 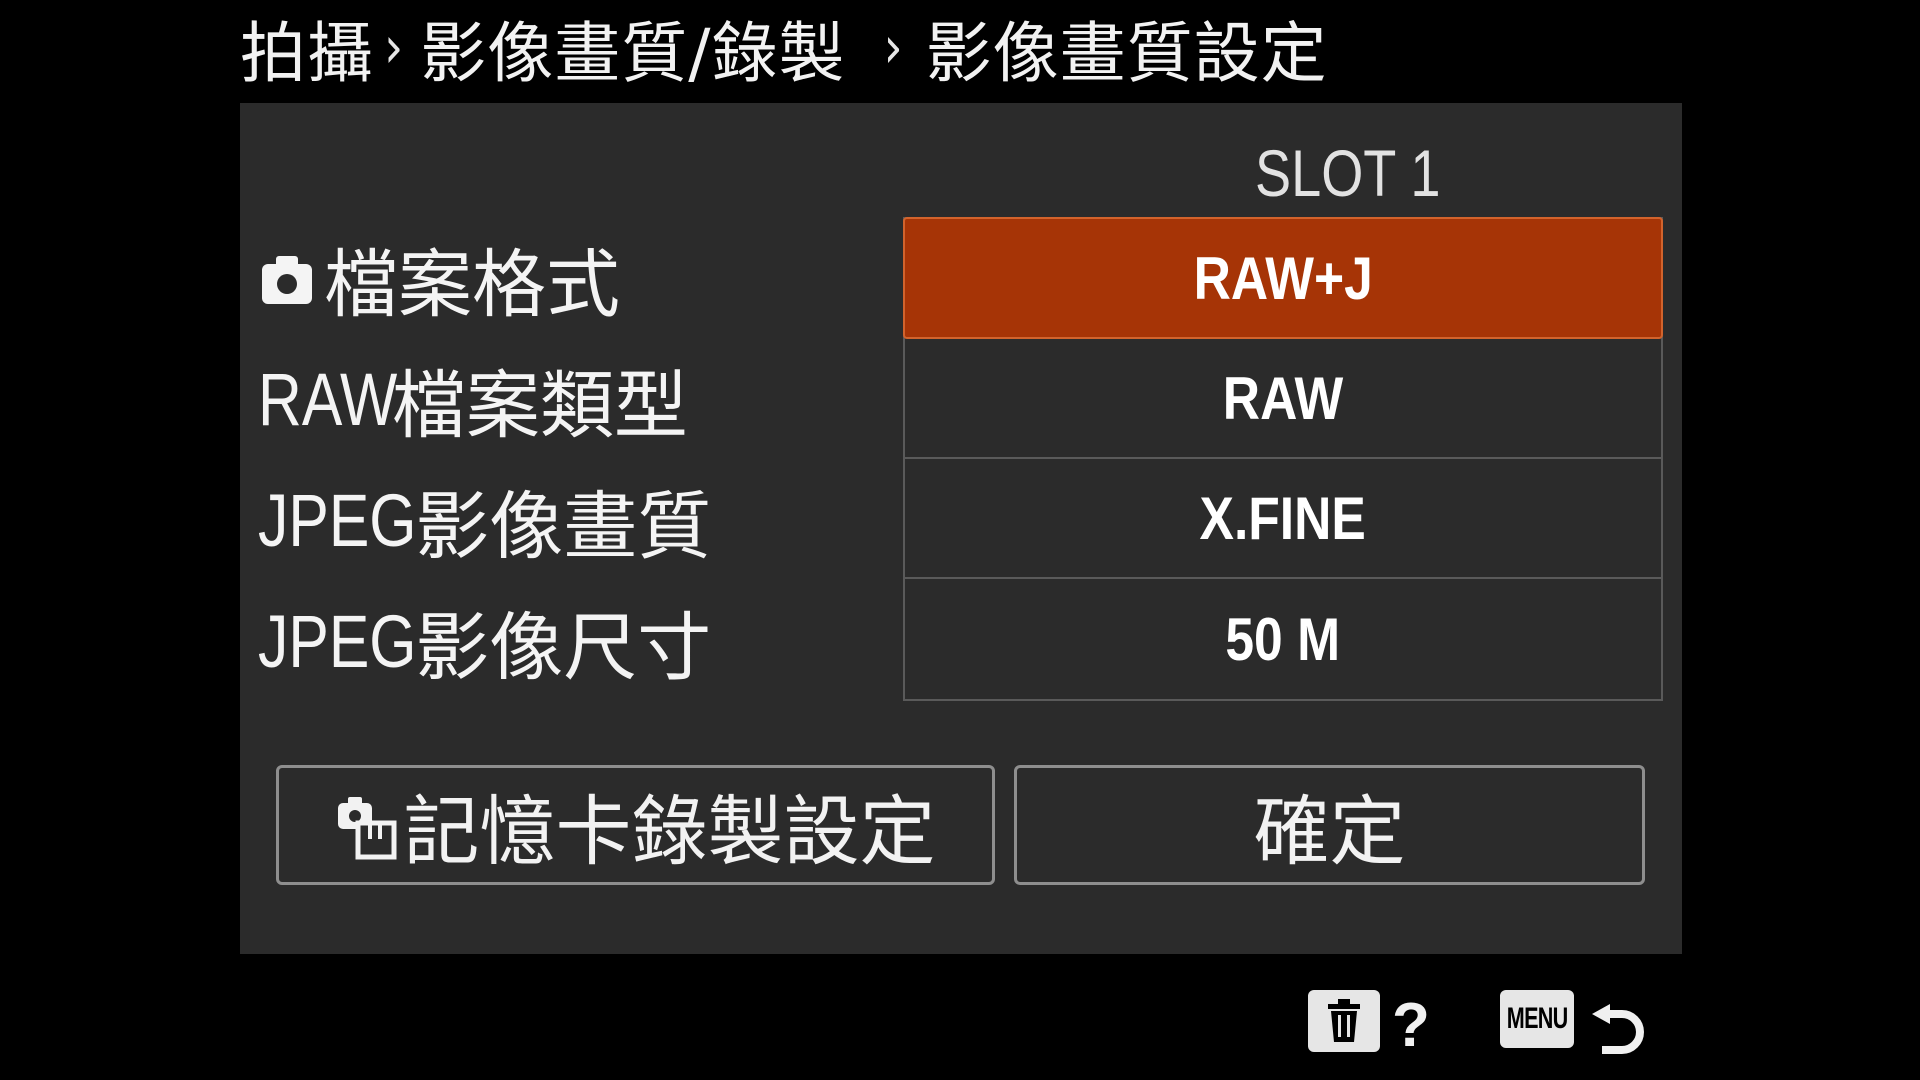 I want to click on menu-label: MENU, so click(x=1537, y=1018).